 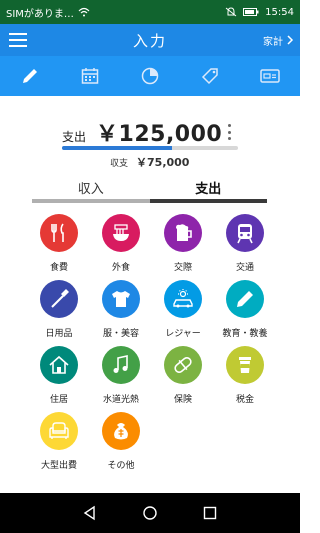 I want to click on tab-indicator, so click(x=149, y=201).